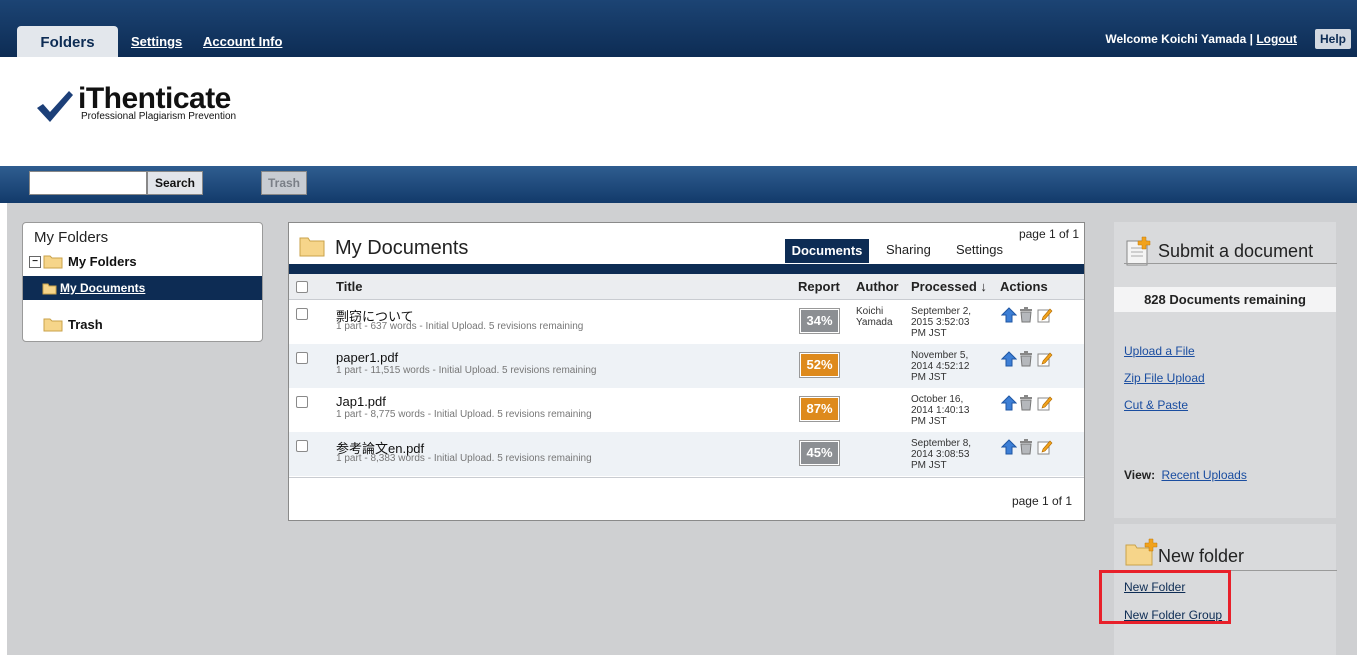 This screenshot has height=655, width=1357. What do you see at coordinates (284, 183) in the screenshot?
I see `trash-button: Trash` at bounding box center [284, 183].